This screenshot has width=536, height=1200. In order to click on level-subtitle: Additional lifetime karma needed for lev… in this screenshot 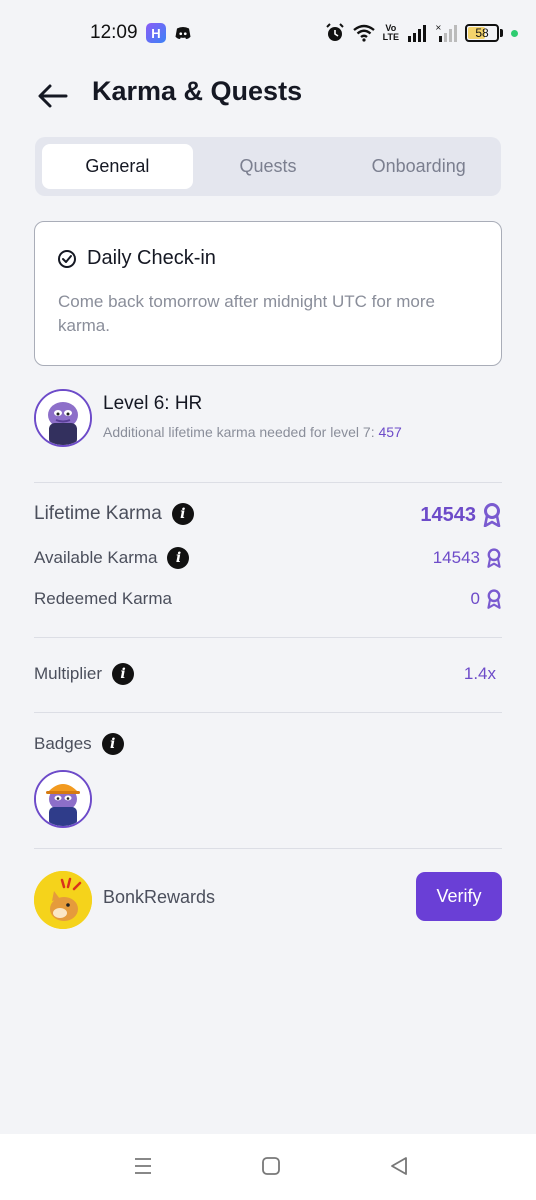, I will do `click(252, 432)`.